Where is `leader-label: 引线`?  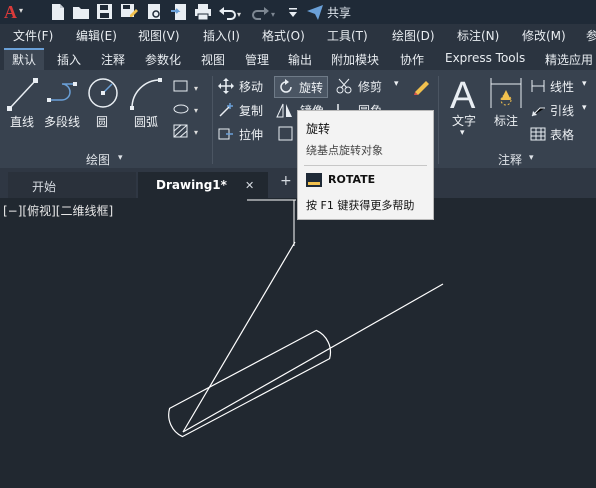 leader-label: 引线 is located at coordinates (562, 111).